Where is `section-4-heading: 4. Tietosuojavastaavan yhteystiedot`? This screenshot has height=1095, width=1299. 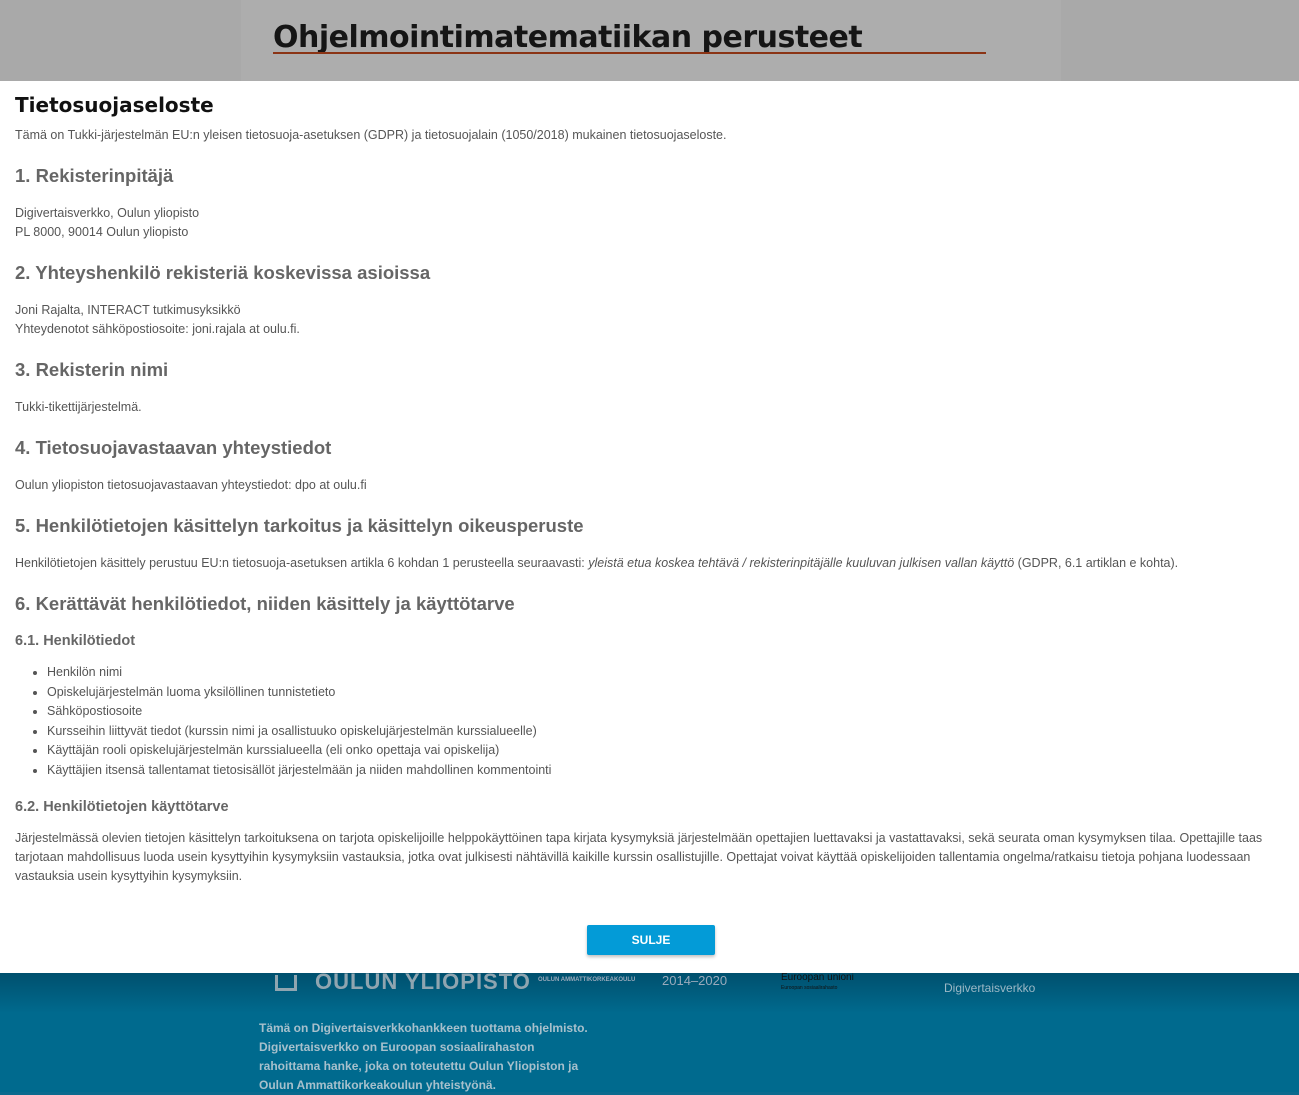 section-4-heading: 4. Tietosuojavastaavan yhteystiedot is located at coordinates (173, 447).